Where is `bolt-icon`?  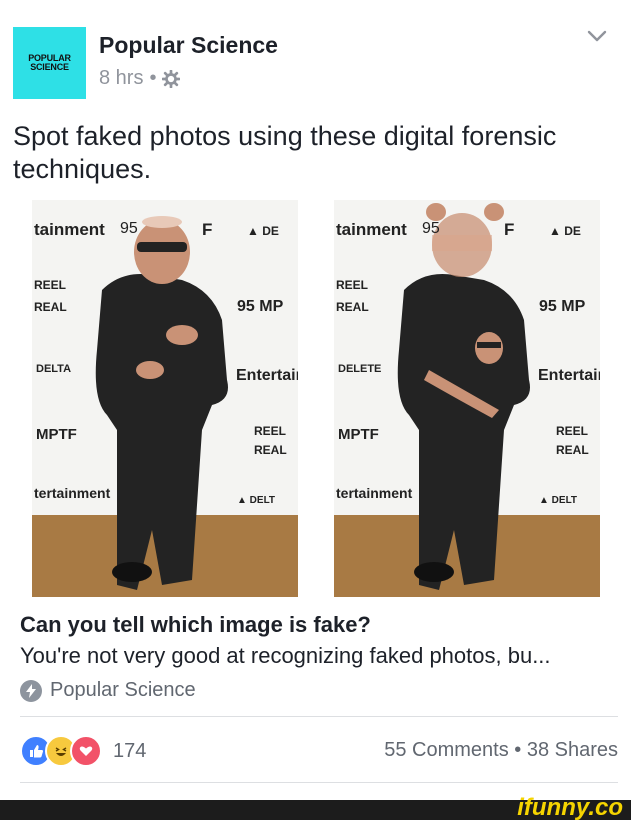 bolt-icon is located at coordinates (31, 690).